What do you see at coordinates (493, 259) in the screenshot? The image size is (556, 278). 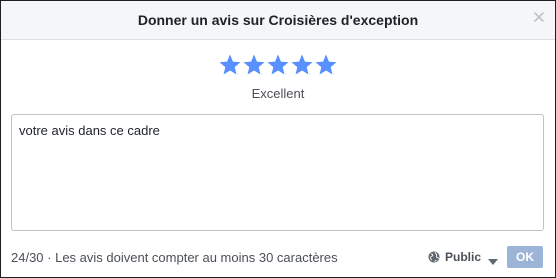 I see `caret-down-icon` at bounding box center [493, 259].